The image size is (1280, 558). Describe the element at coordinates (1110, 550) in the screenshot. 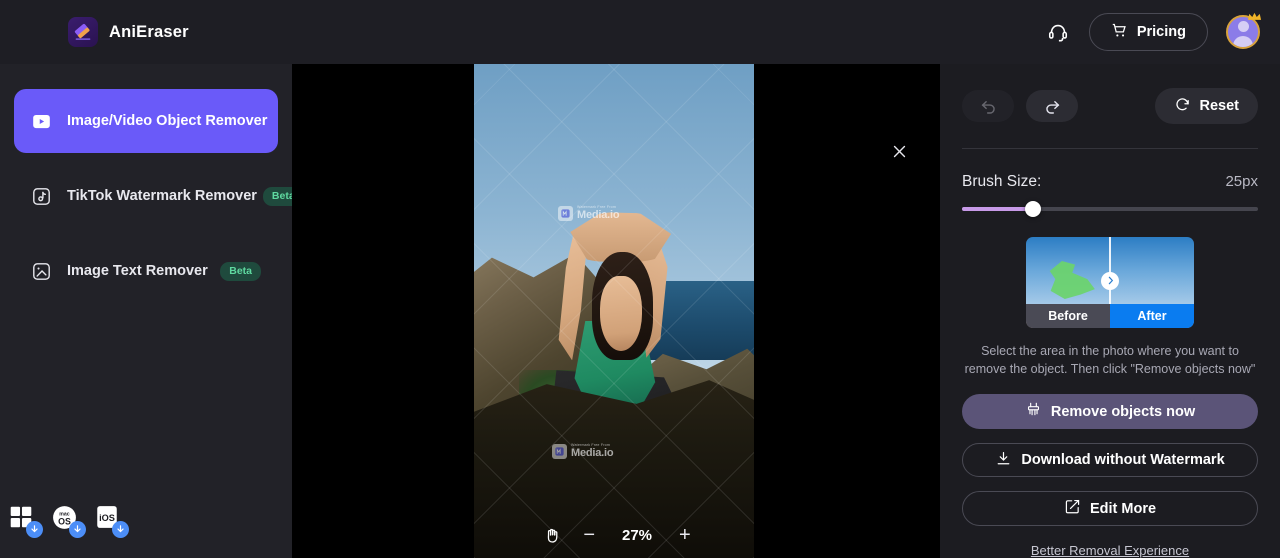

I see `better-removal-experience-link: Better Removal Experience` at that location.